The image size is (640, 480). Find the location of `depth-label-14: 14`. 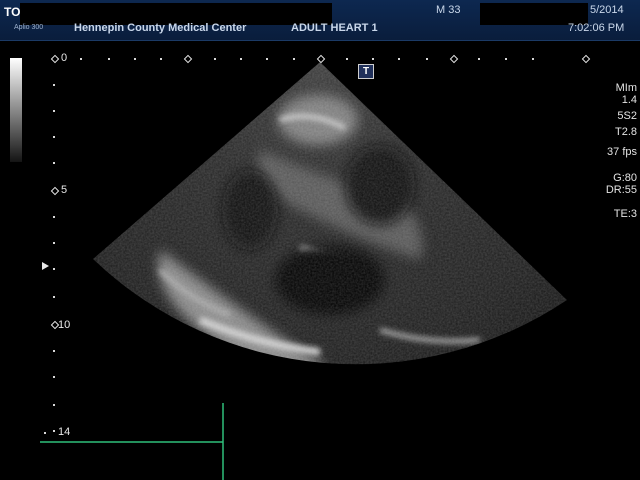

depth-label-14: 14 is located at coordinates (64, 432).